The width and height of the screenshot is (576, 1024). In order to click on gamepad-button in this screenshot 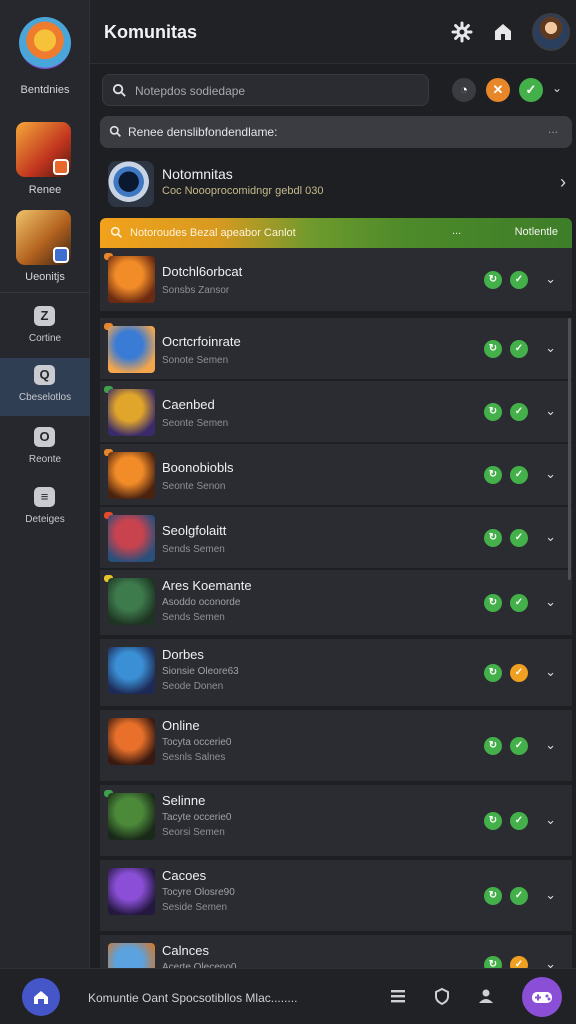, I will do `click(542, 997)`.